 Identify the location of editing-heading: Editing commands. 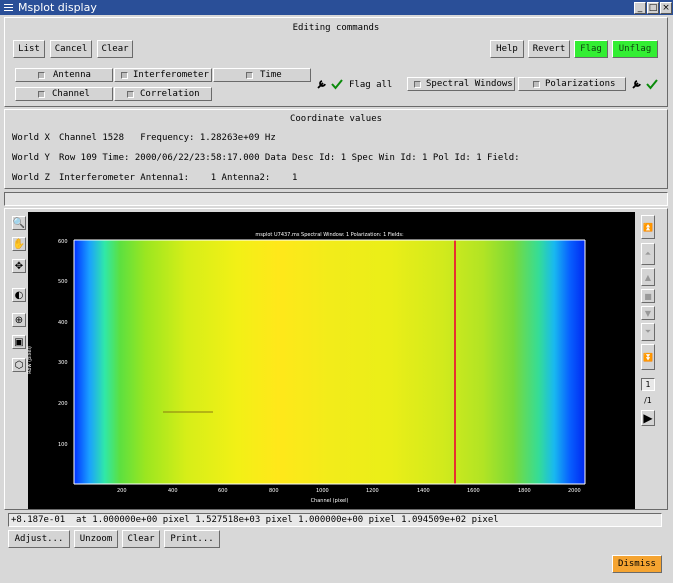
(336, 28).